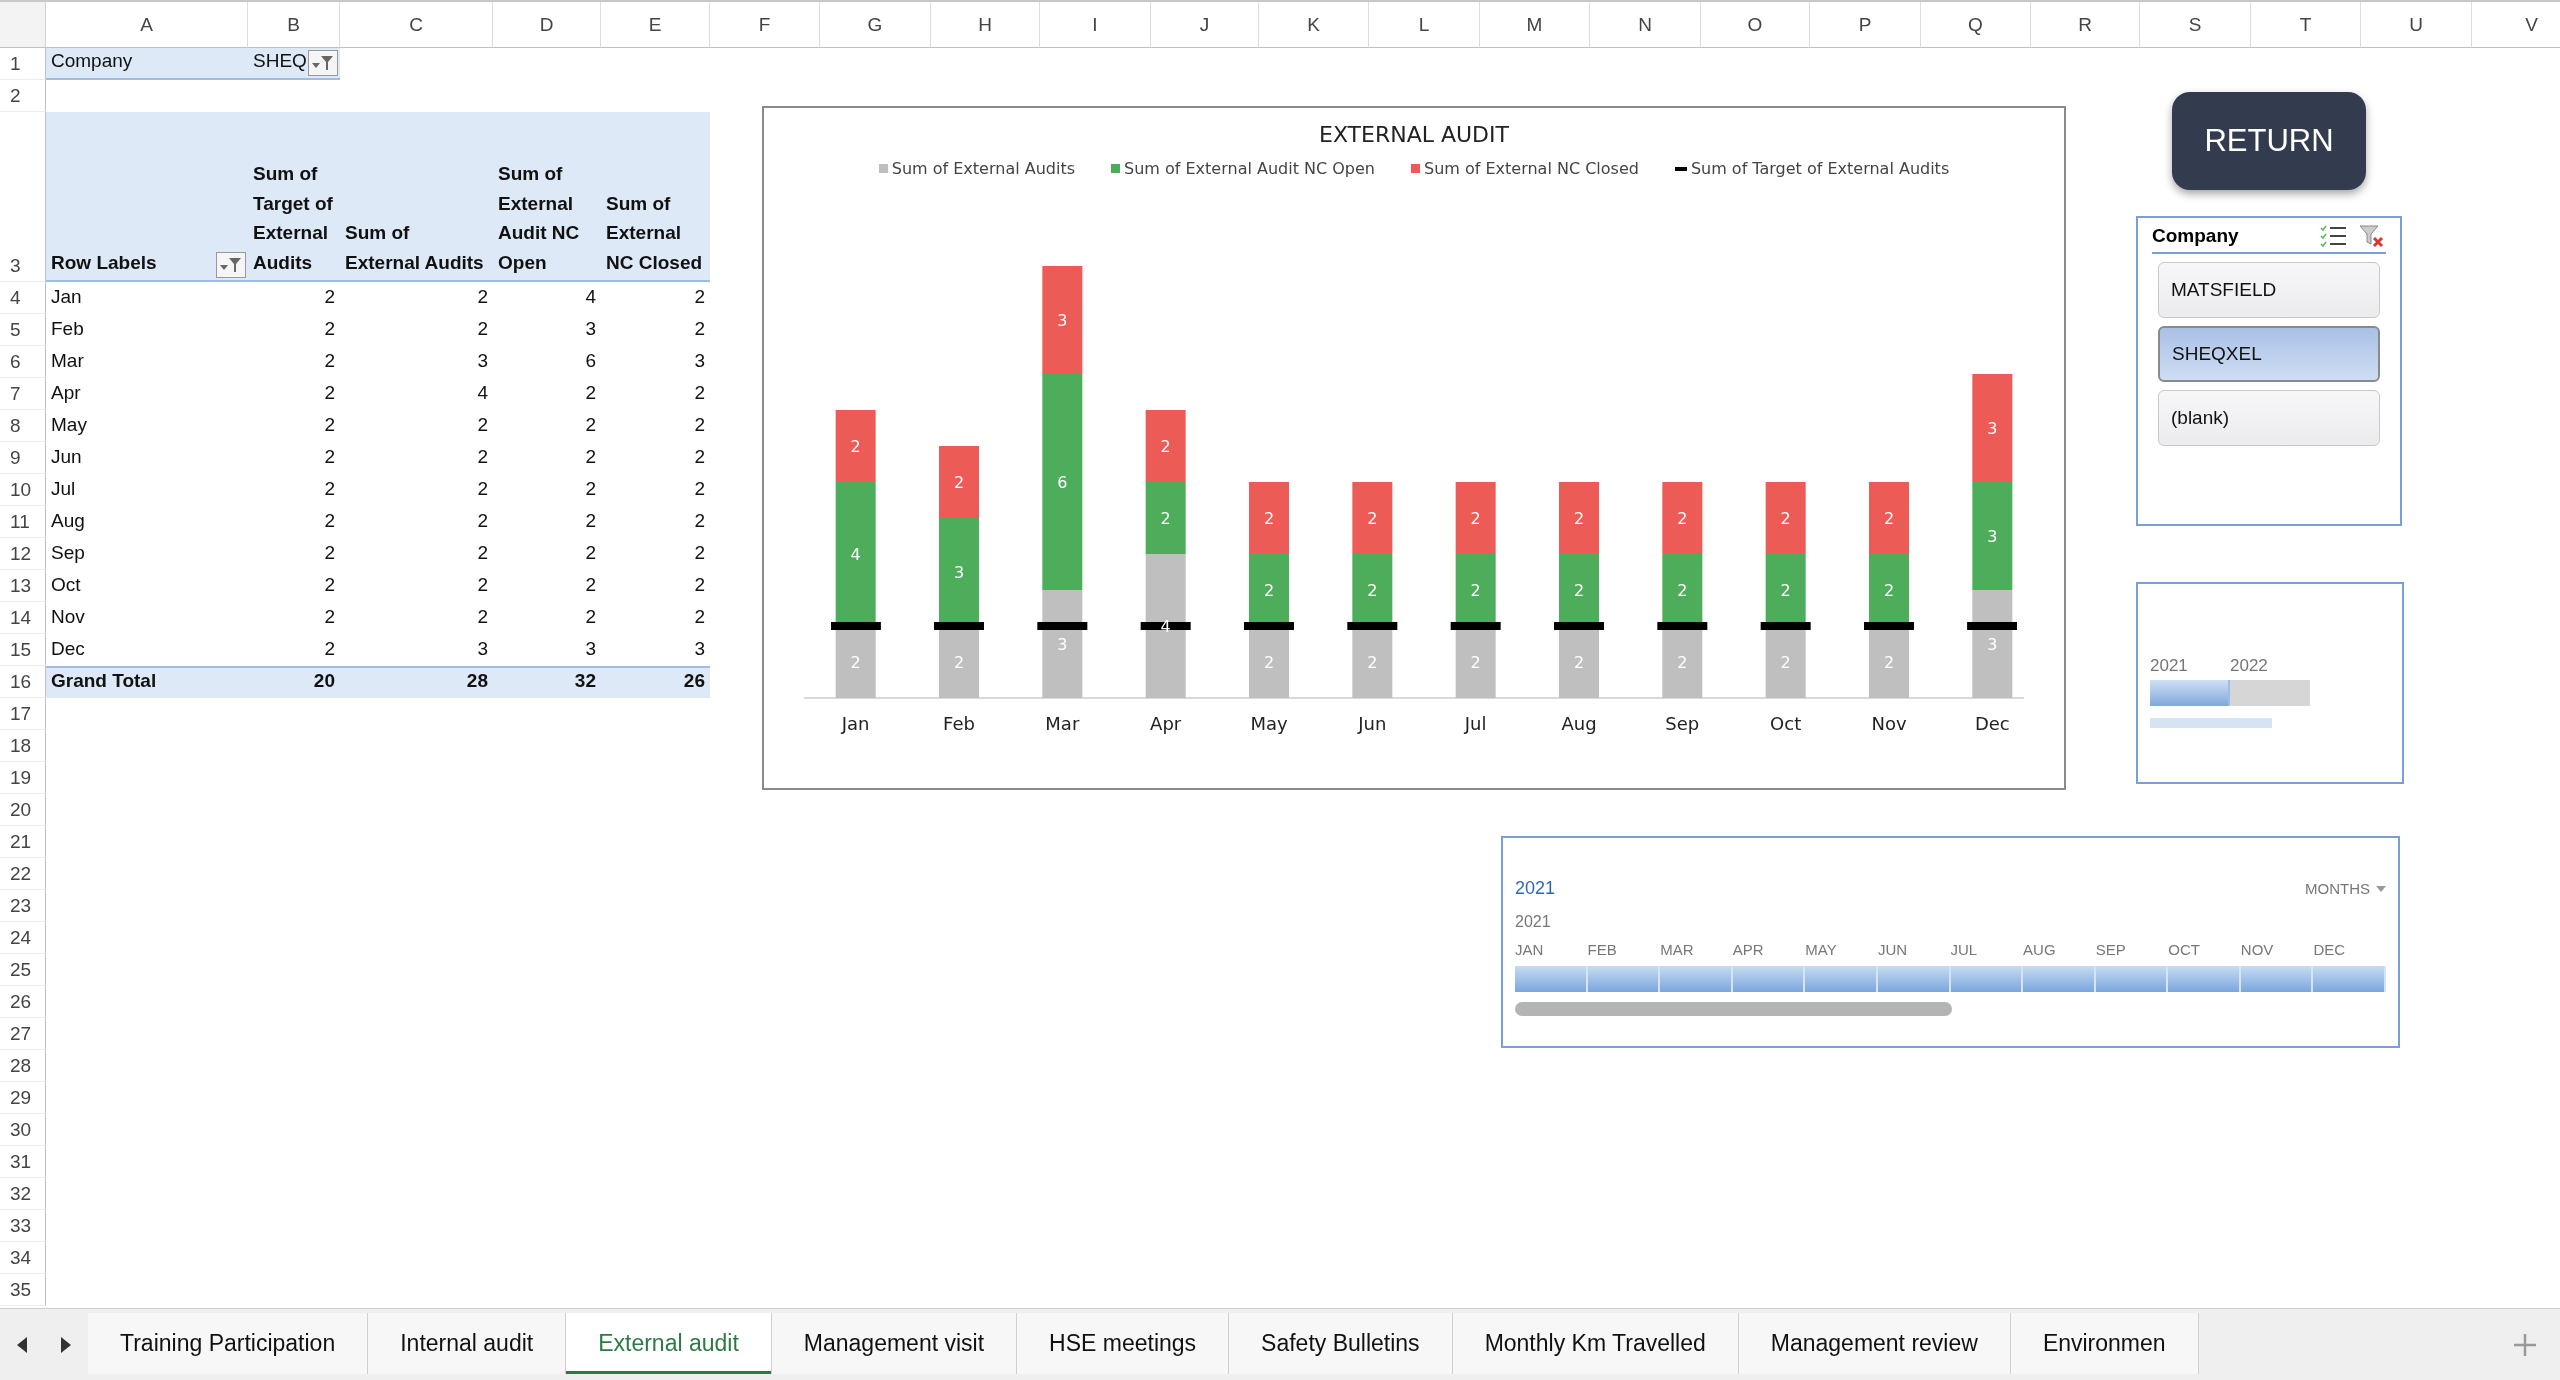 This screenshot has width=2560, height=1380. I want to click on sheet-tab: Internal audit, so click(467, 1343).